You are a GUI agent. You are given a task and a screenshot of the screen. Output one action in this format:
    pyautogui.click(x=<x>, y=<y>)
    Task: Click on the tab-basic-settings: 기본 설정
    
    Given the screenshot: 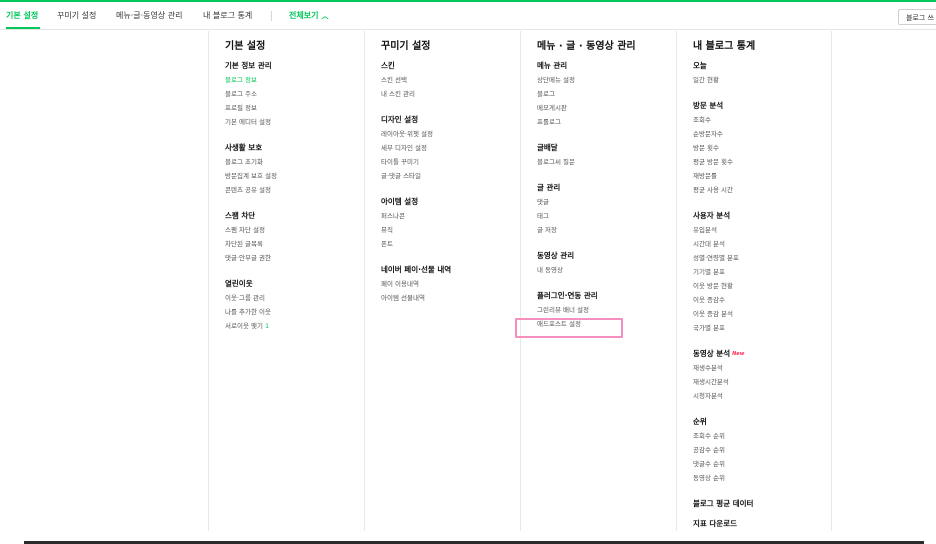 What is the action you would take?
    pyautogui.click(x=22, y=15)
    